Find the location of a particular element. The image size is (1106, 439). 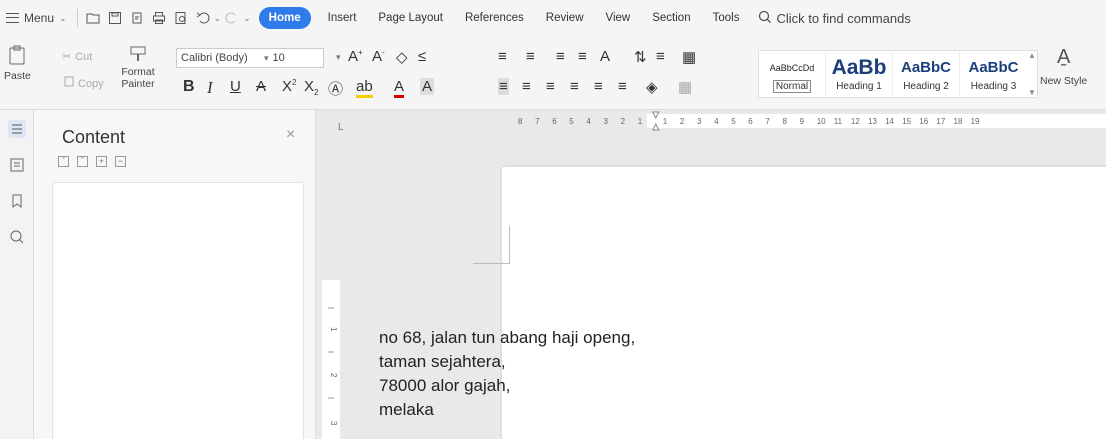

line-spacing-icon: ≡ is located at coordinates (622, 86).